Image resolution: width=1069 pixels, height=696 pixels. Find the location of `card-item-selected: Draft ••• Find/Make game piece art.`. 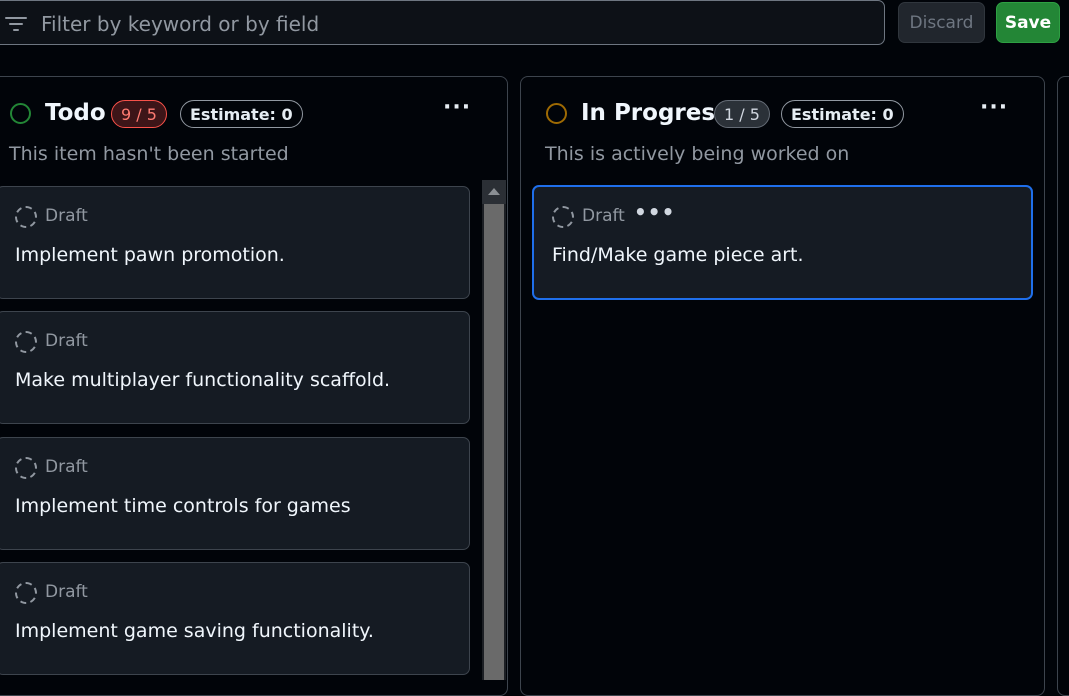

card-item-selected: Draft ••• Find/Make game piece art. is located at coordinates (782, 242).